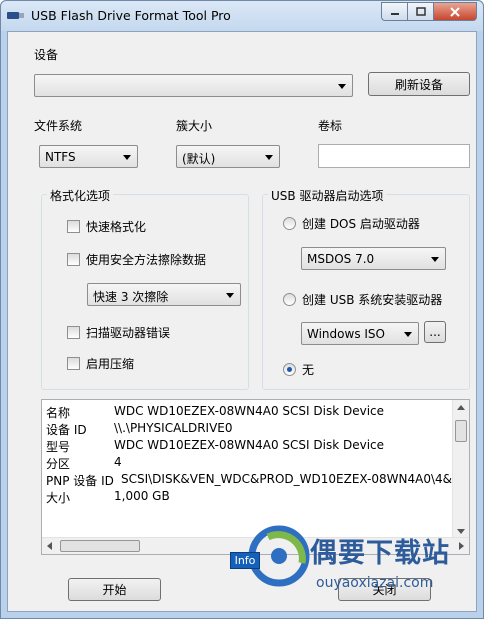  What do you see at coordinates (194, 126) in the screenshot?
I see `cluster-size-label: 簇大小` at bounding box center [194, 126].